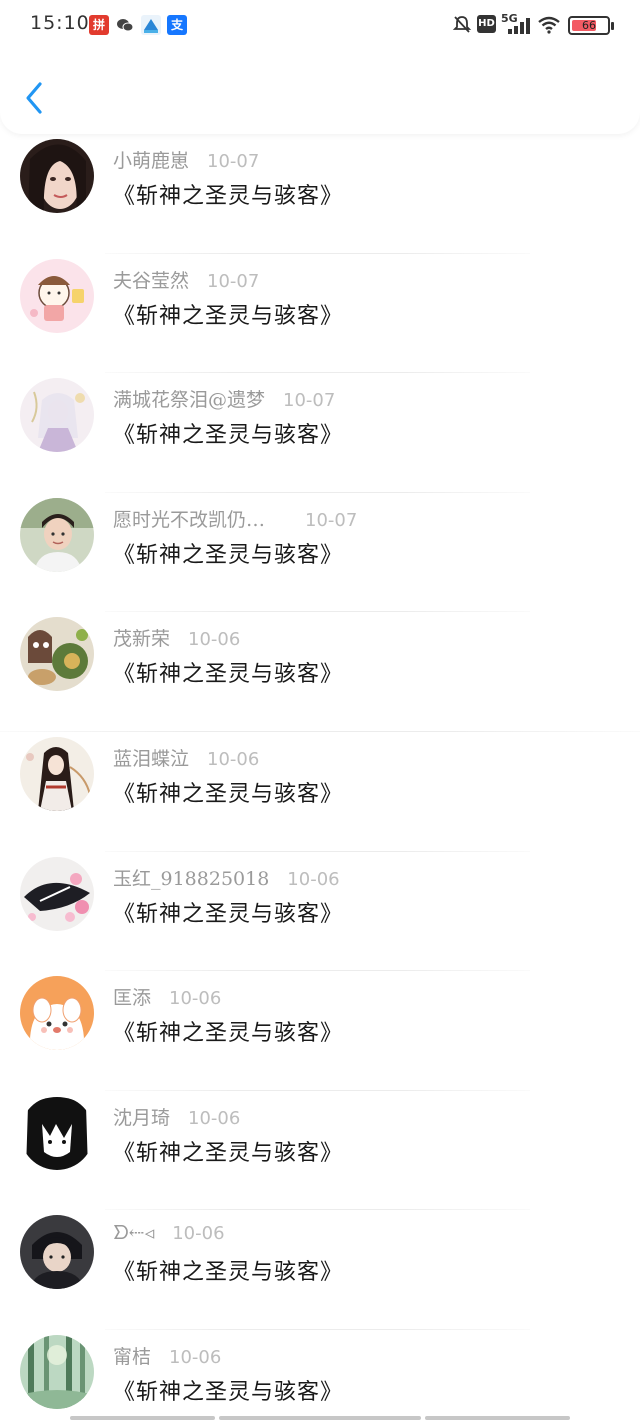 This screenshot has height=1422, width=640. Describe the element at coordinates (151, 161) in the screenshot. I see `user-name: 小萌鹿崽` at that location.